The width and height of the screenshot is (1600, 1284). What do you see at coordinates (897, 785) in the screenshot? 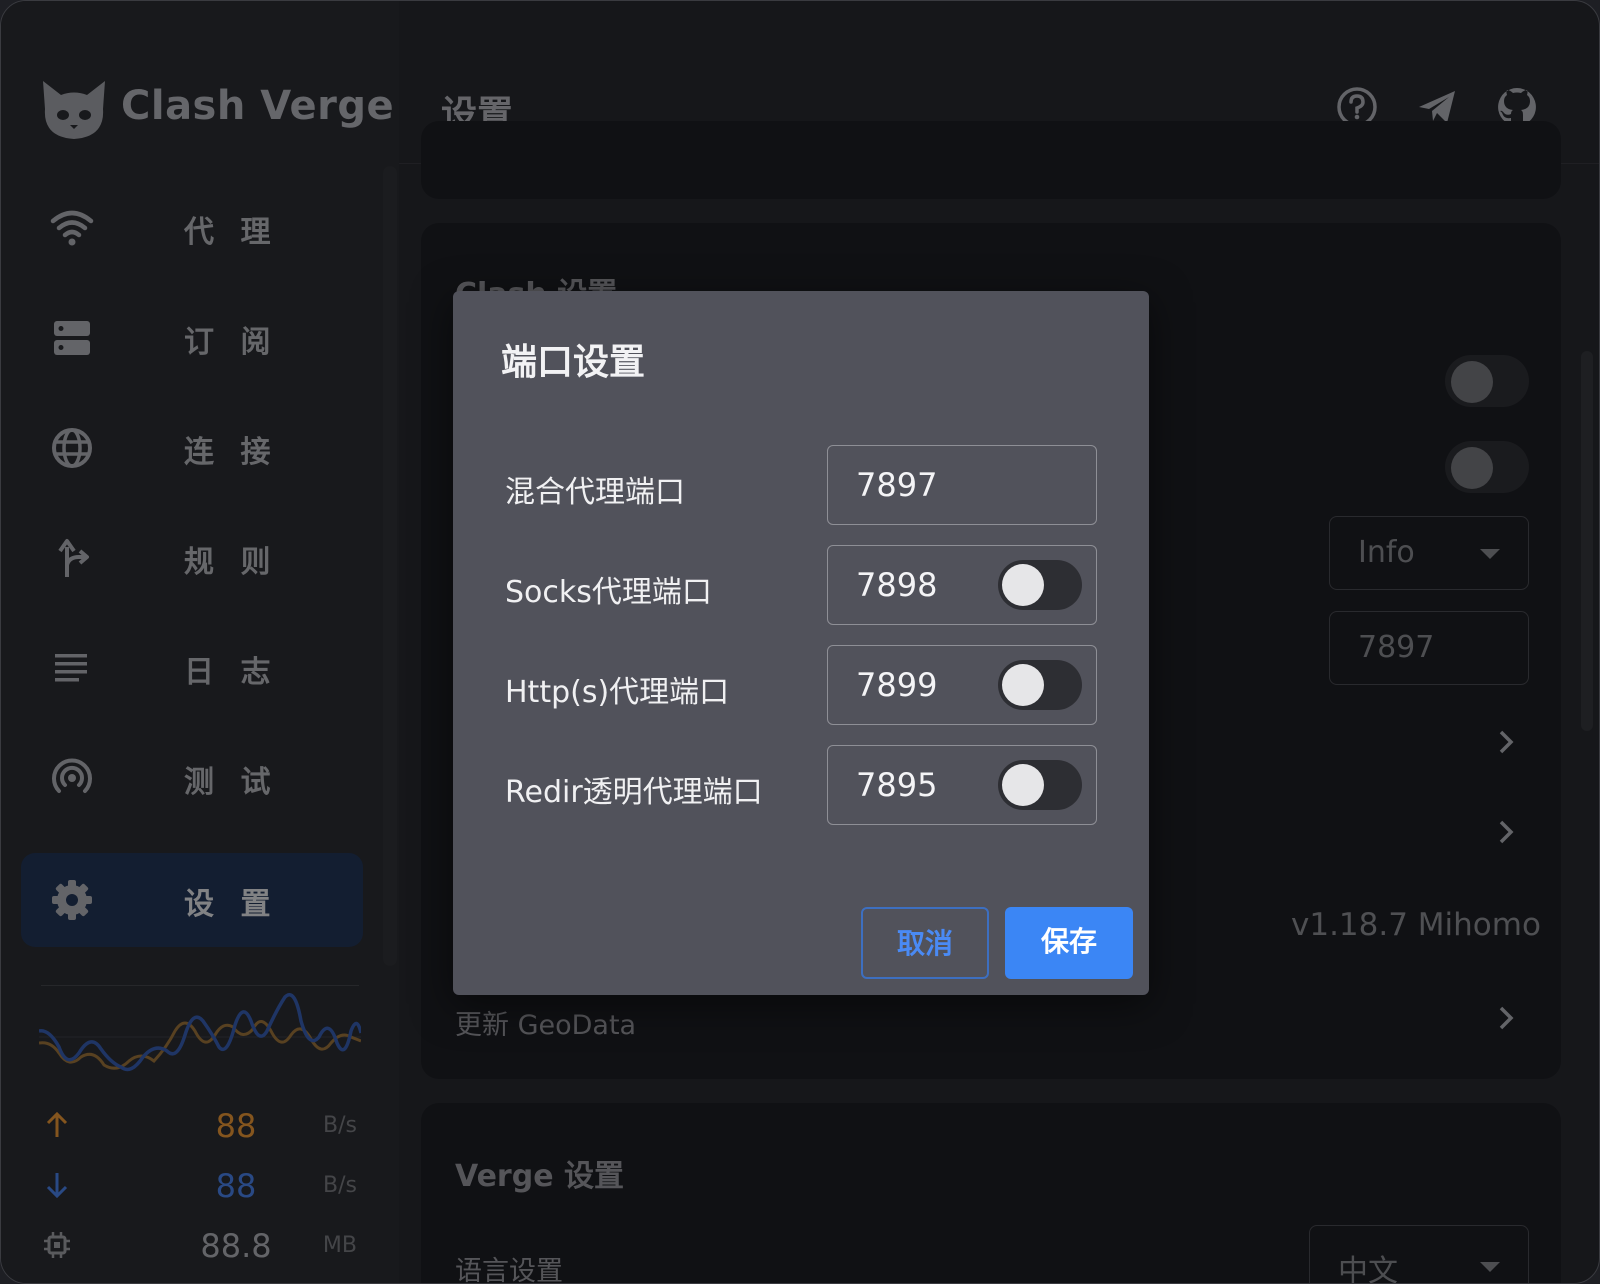
I see `redir-port-value: 7895` at bounding box center [897, 785].